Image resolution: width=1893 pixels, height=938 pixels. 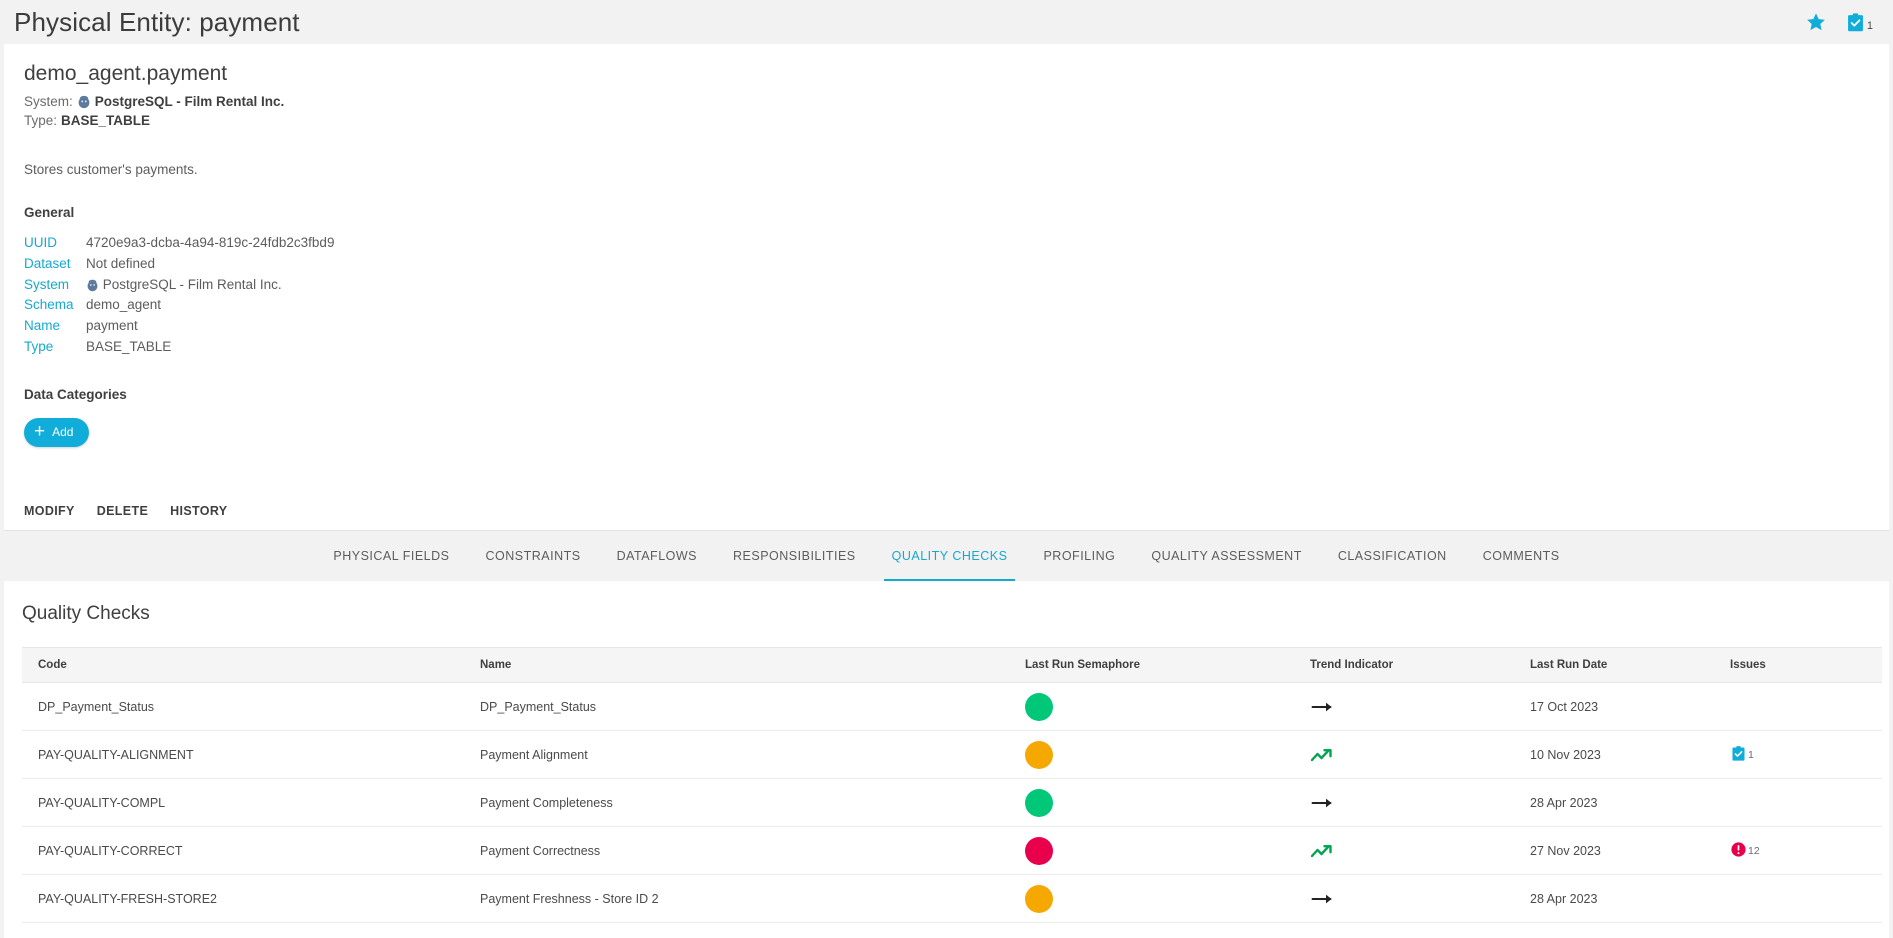 I want to click on system-value: PostgreSQL - Film Rental Inc., so click(x=189, y=101).